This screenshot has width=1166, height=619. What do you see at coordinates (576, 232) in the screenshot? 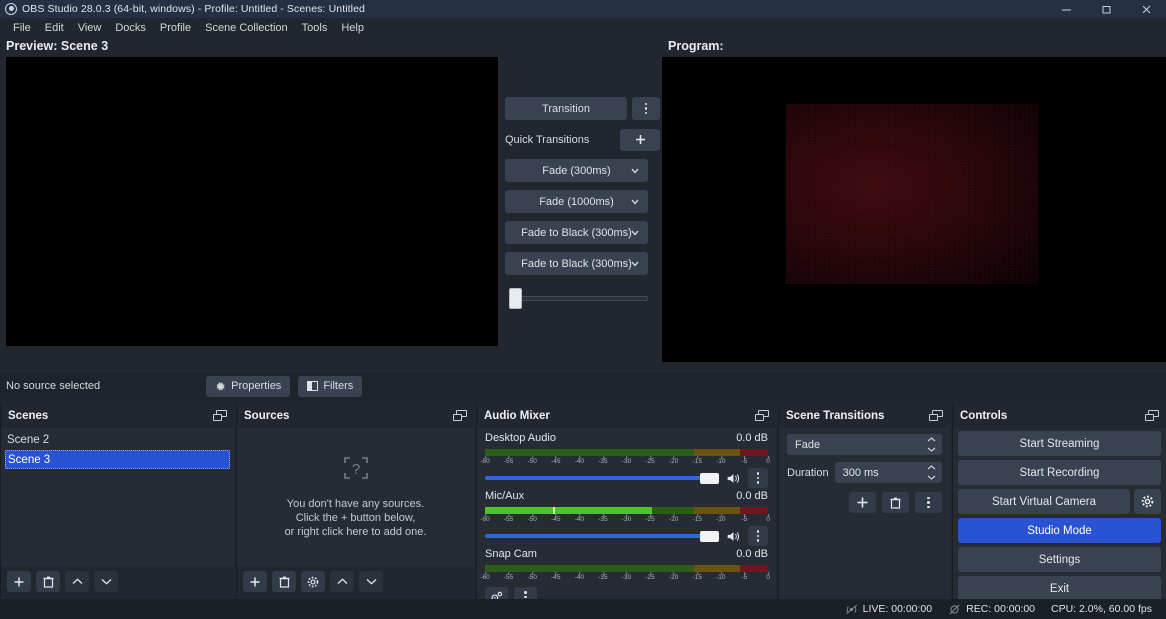
I see `quick-transition-3: Fade to Black (300ms)` at bounding box center [576, 232].